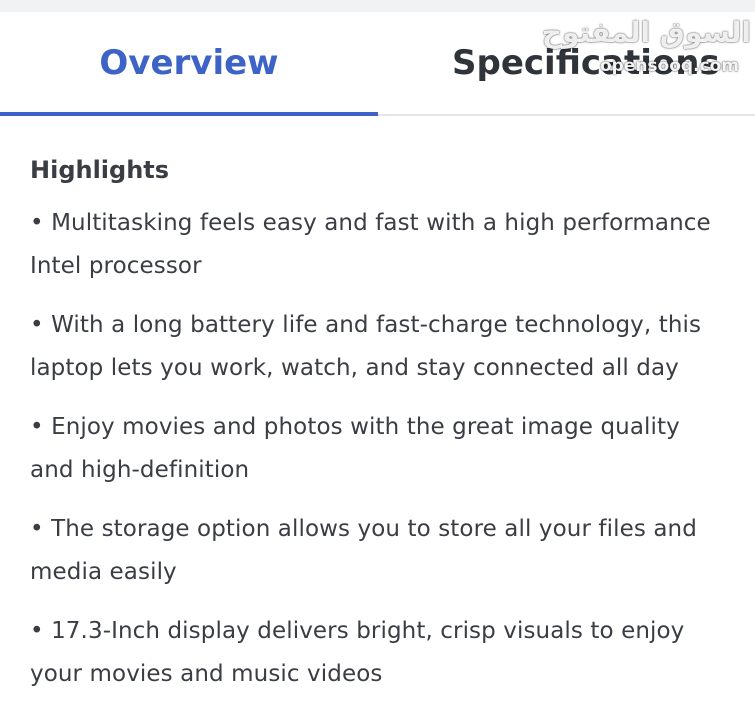 The image size is (755, 720). I want to click on active-tab-indicator, so click(189, 114).